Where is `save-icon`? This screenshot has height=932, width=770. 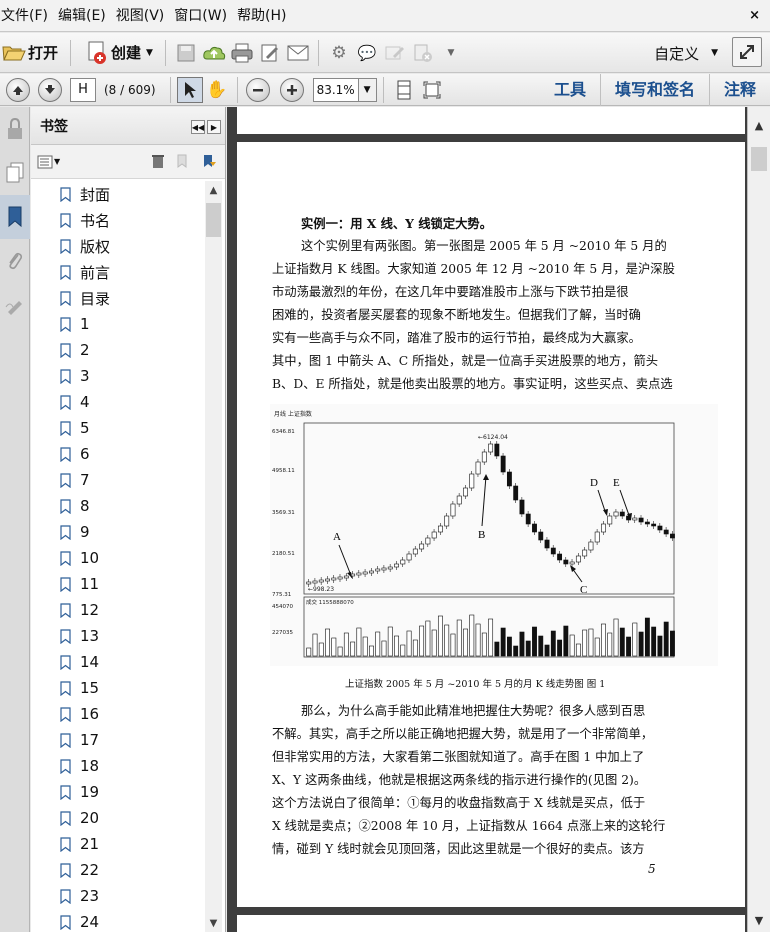 save-icon is located at coordinates (186, 53).